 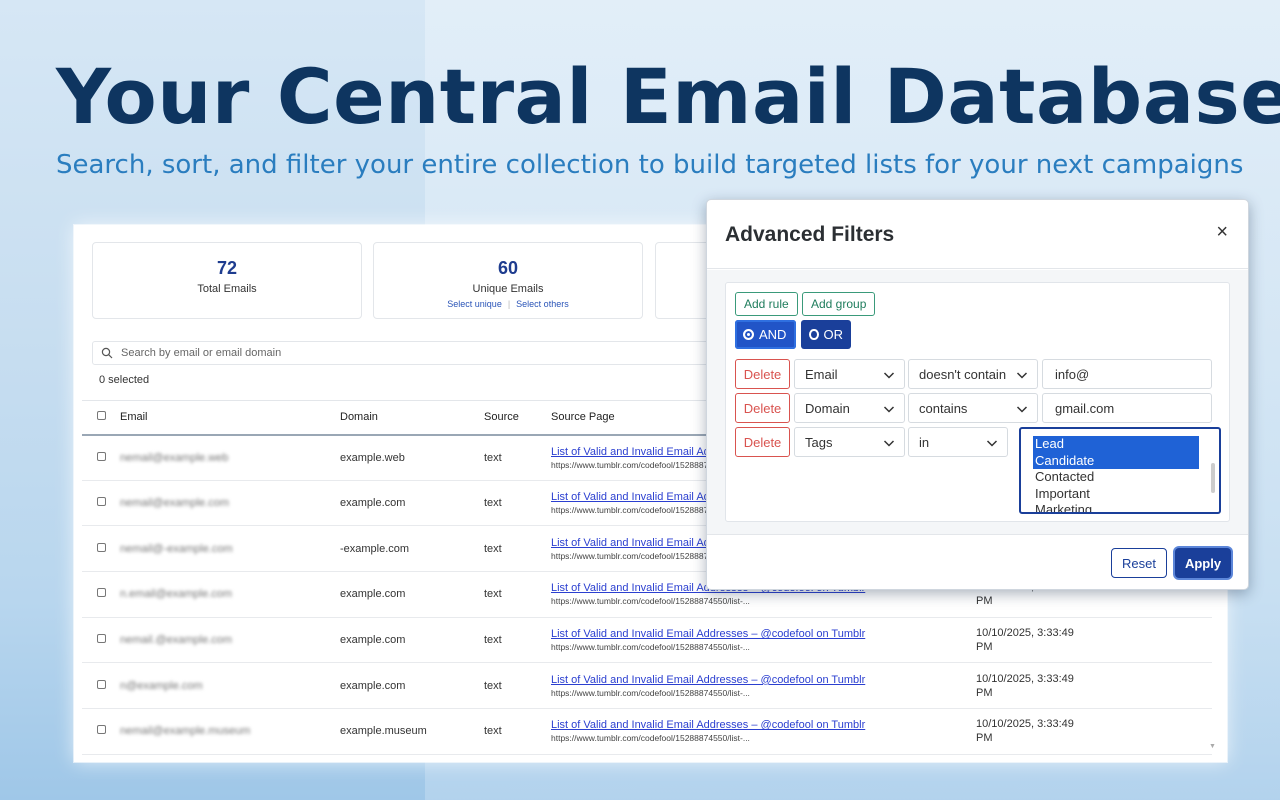 I want to click on stat-unique-links: Select unique | Select others, so click(x=508, y=304).